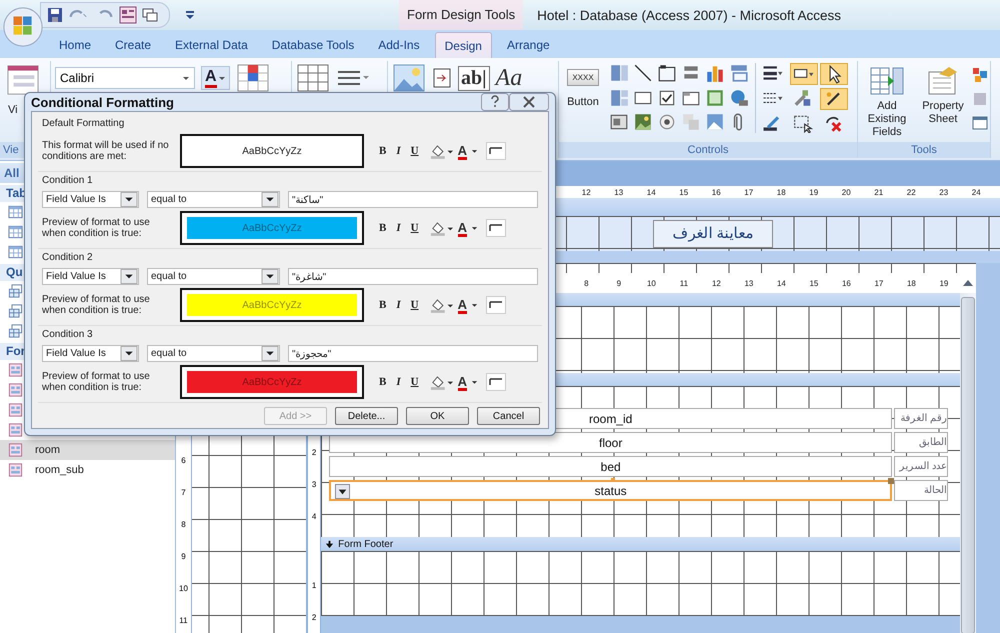  I want to click on contextual-tab-label: Form Design Tools, so click(461, 15).